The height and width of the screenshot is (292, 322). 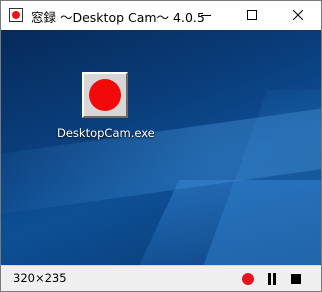 I want to click on record-button, so click(x=248, y=279).